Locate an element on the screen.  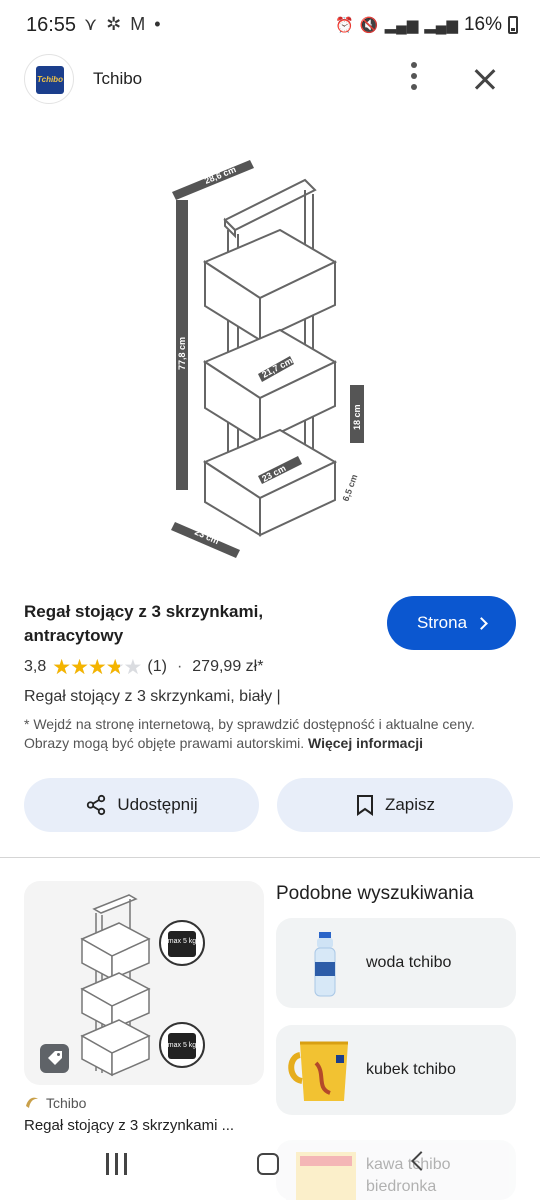
site-name: Tchibo is located at coordinates (117, 79).